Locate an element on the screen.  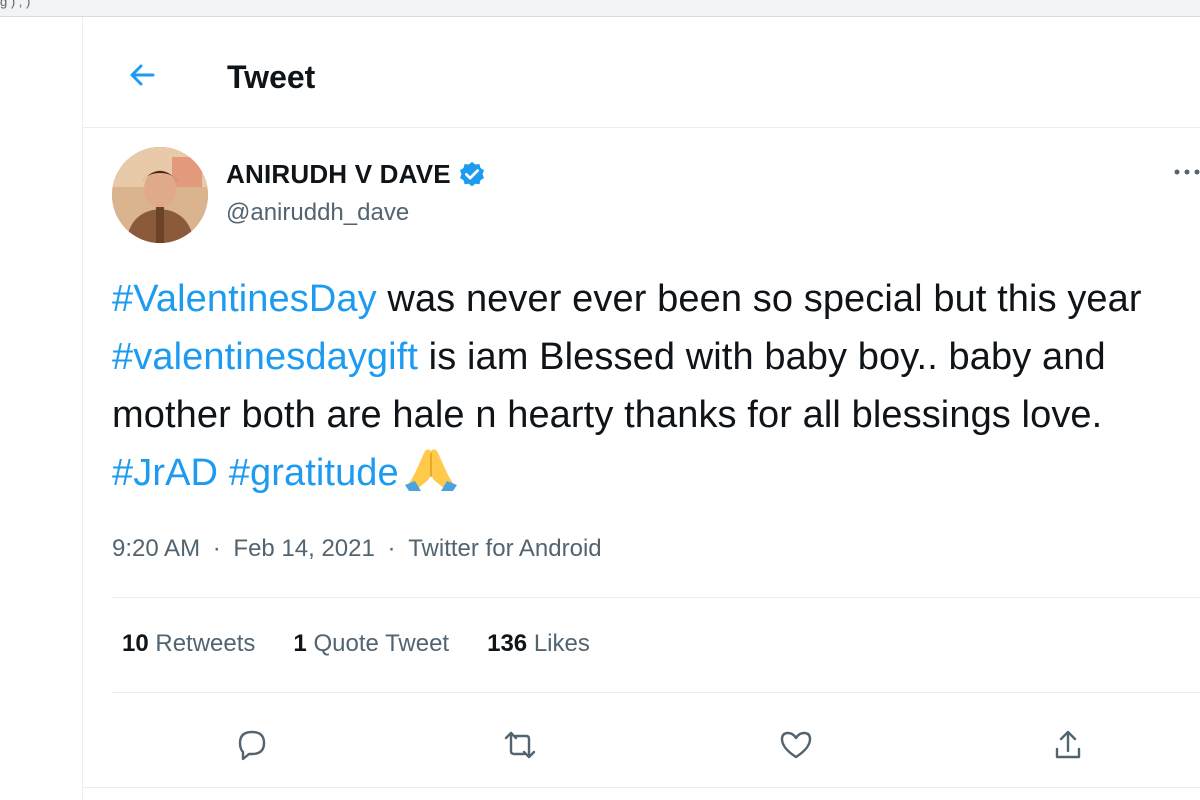
more-horizontal-icon is located at coordinates (1186, 172).